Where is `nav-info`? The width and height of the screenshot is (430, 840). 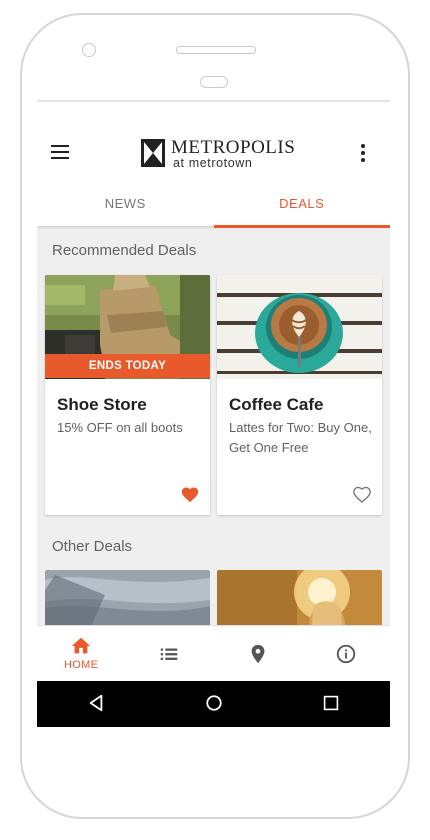
nav-info is located at coordinates (346, 653).